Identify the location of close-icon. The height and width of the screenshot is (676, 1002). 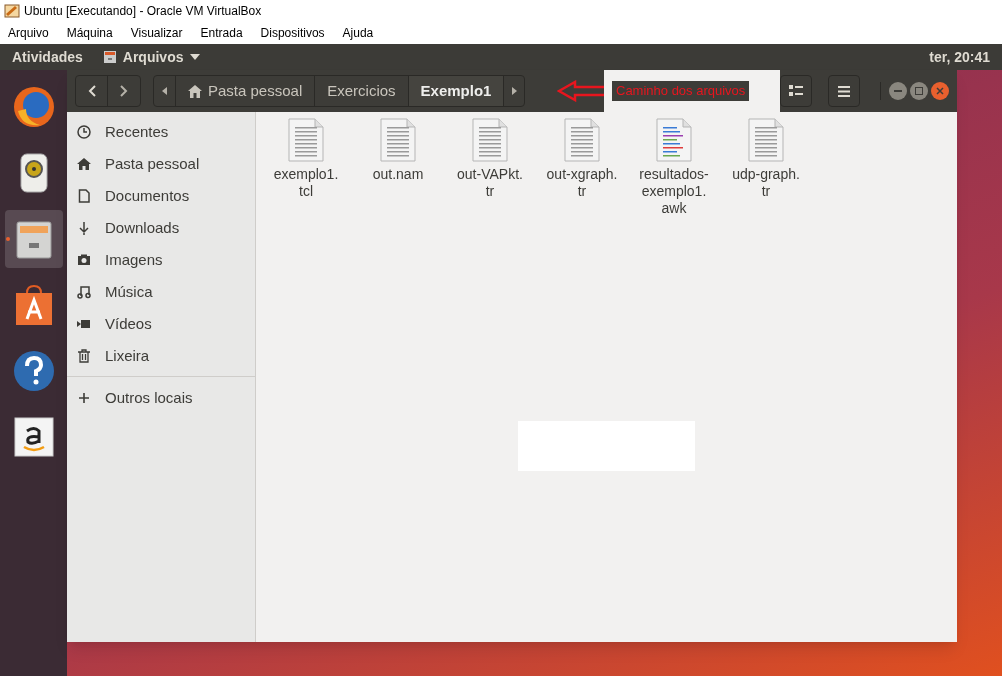
(940, 91).